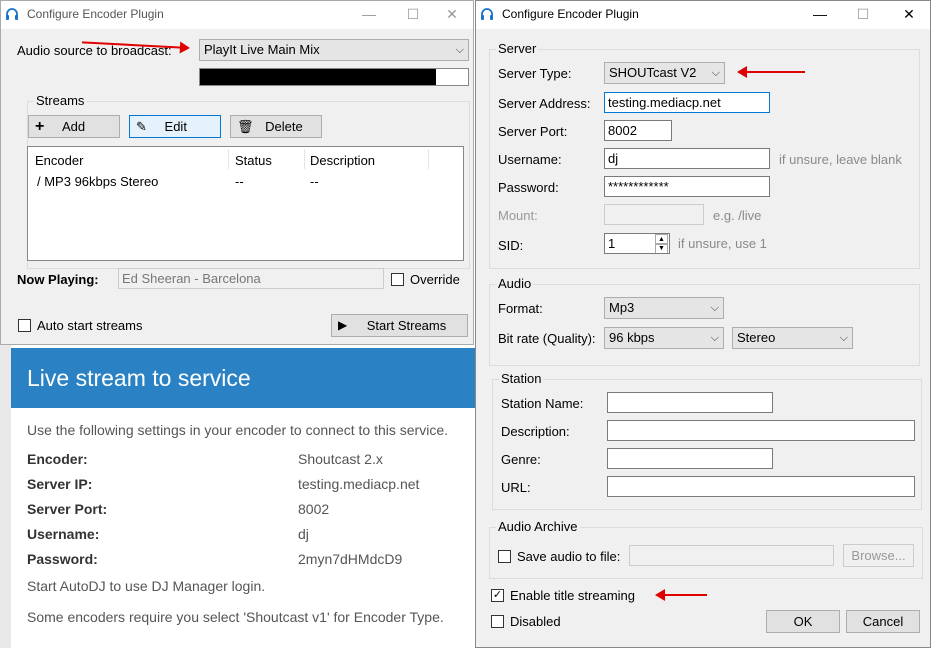  What do you see at coordinates (59, 160) in the screenshot?
I see `column-header-encoder: Encoder` at bounding box center [59, 160].